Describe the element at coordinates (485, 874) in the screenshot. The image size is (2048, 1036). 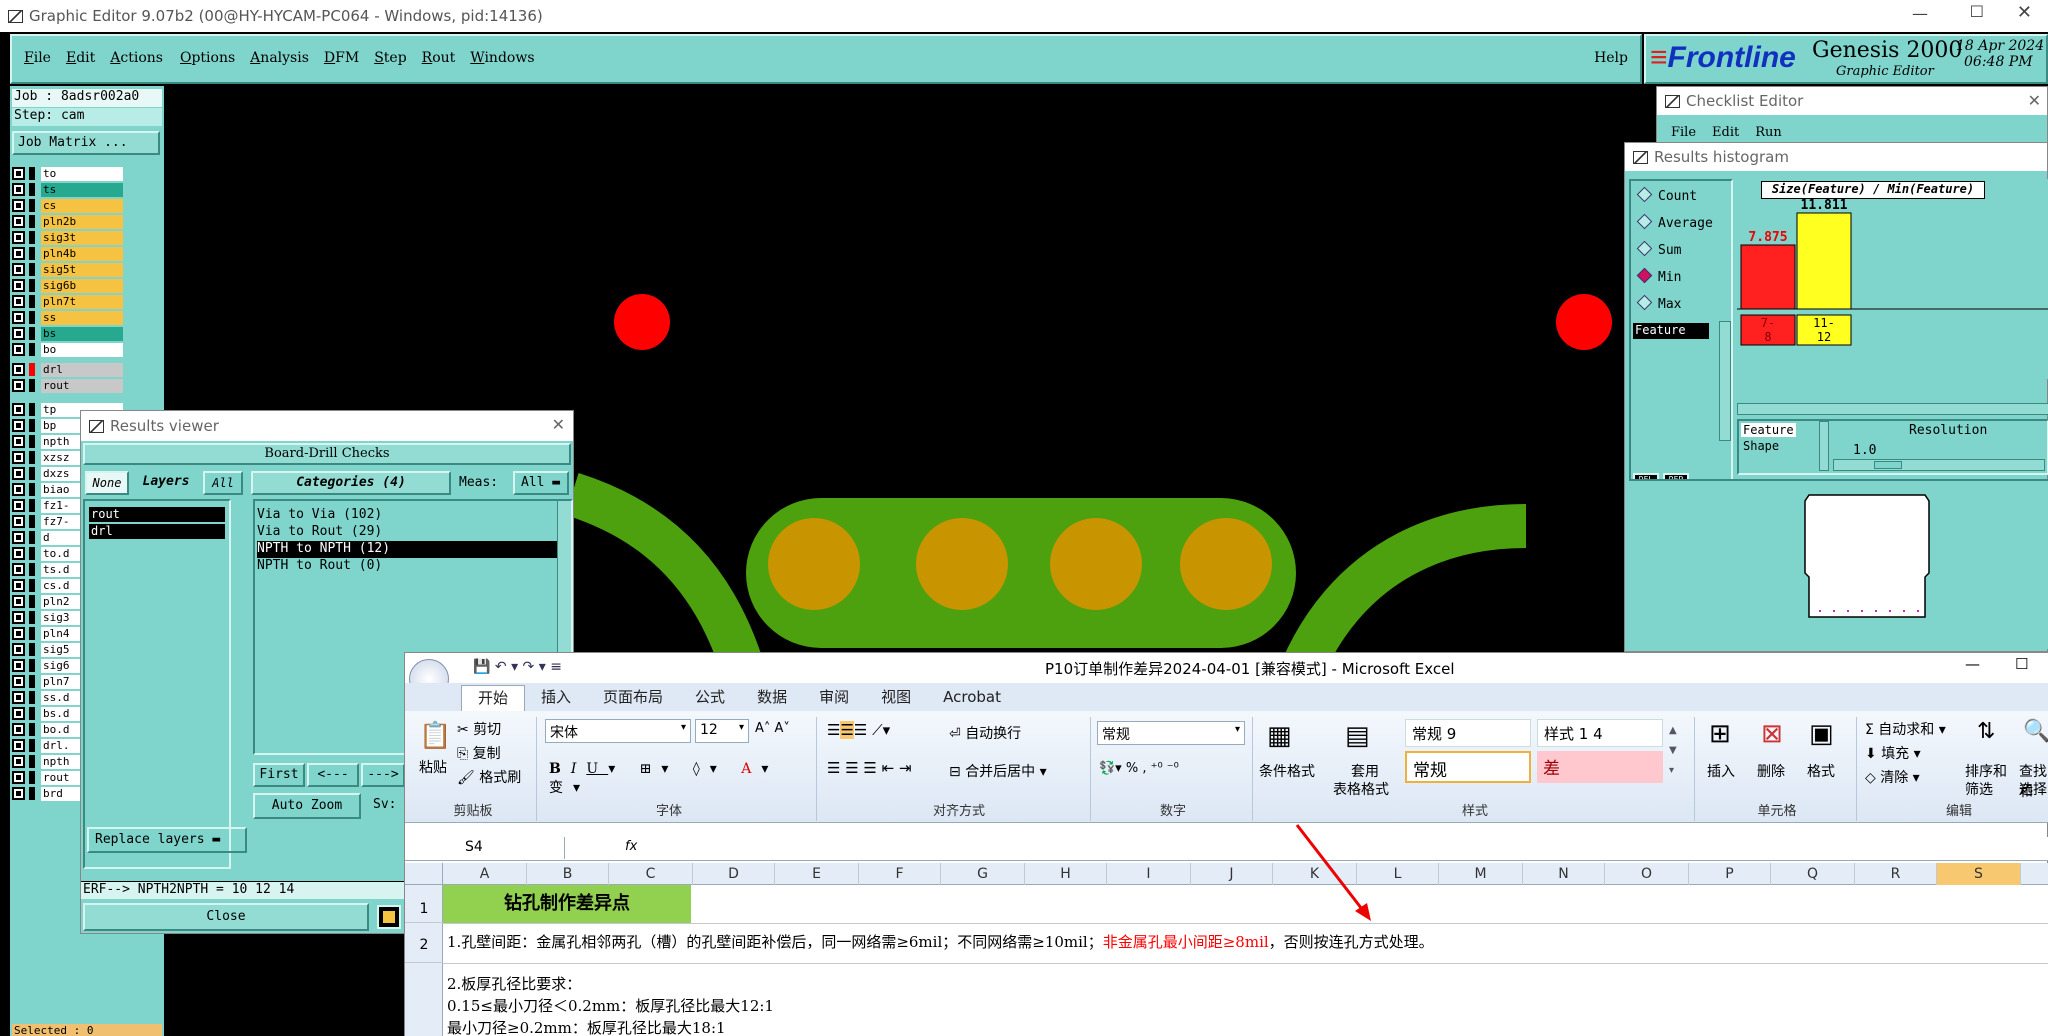
I see `column-header: A` at that location.